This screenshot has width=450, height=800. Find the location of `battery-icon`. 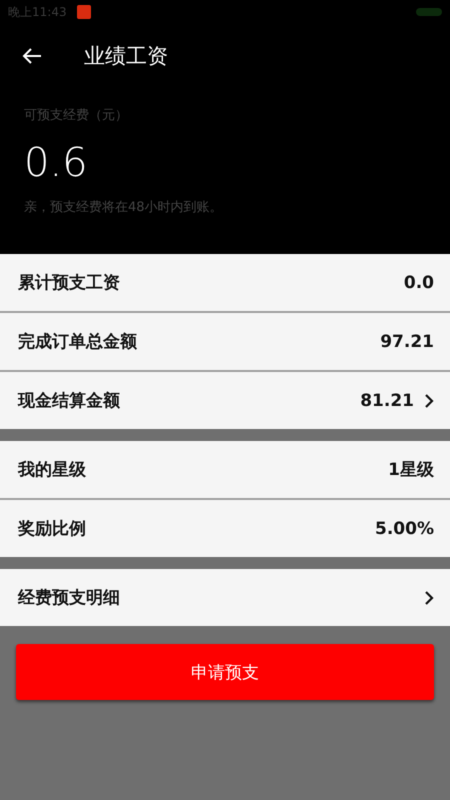

battery-icon is located at coordinates (429, 12).